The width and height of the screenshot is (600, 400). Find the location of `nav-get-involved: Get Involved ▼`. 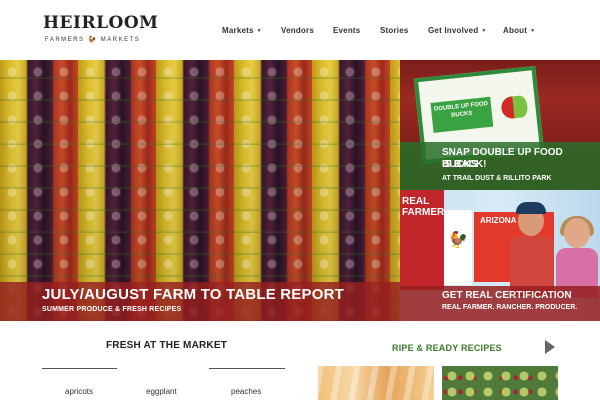

nav-get-involved: Get Involved ▼ is located at coordinates (457, 30).